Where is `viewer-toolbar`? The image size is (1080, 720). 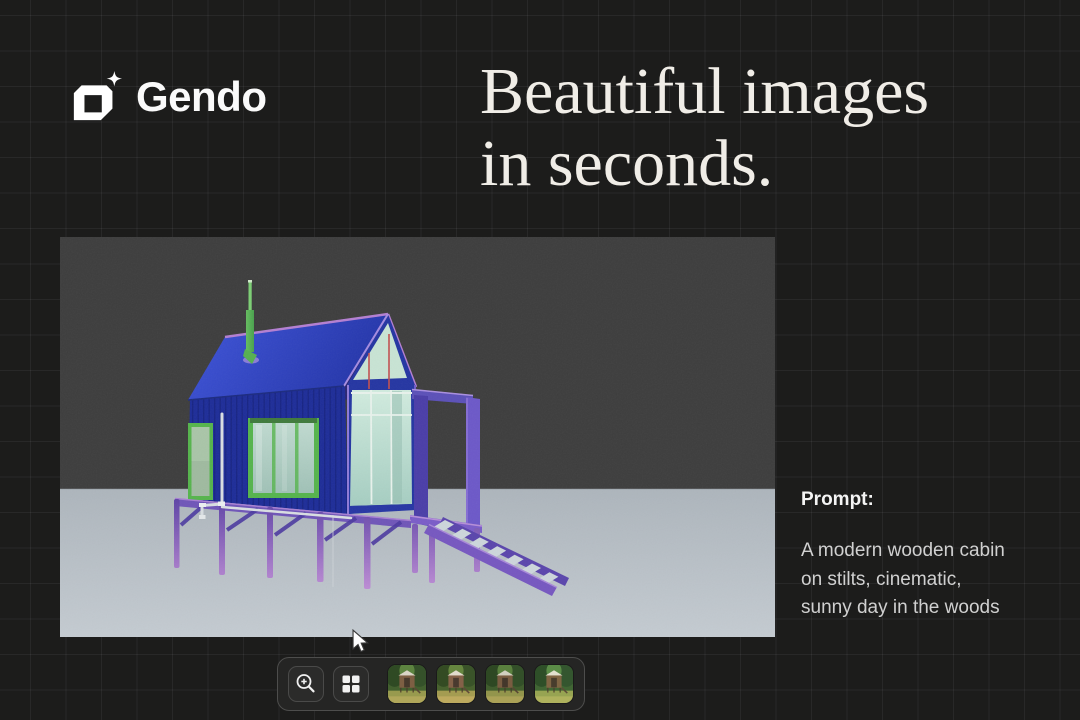
viewer-toolbar is located at coordinates (431, 684).